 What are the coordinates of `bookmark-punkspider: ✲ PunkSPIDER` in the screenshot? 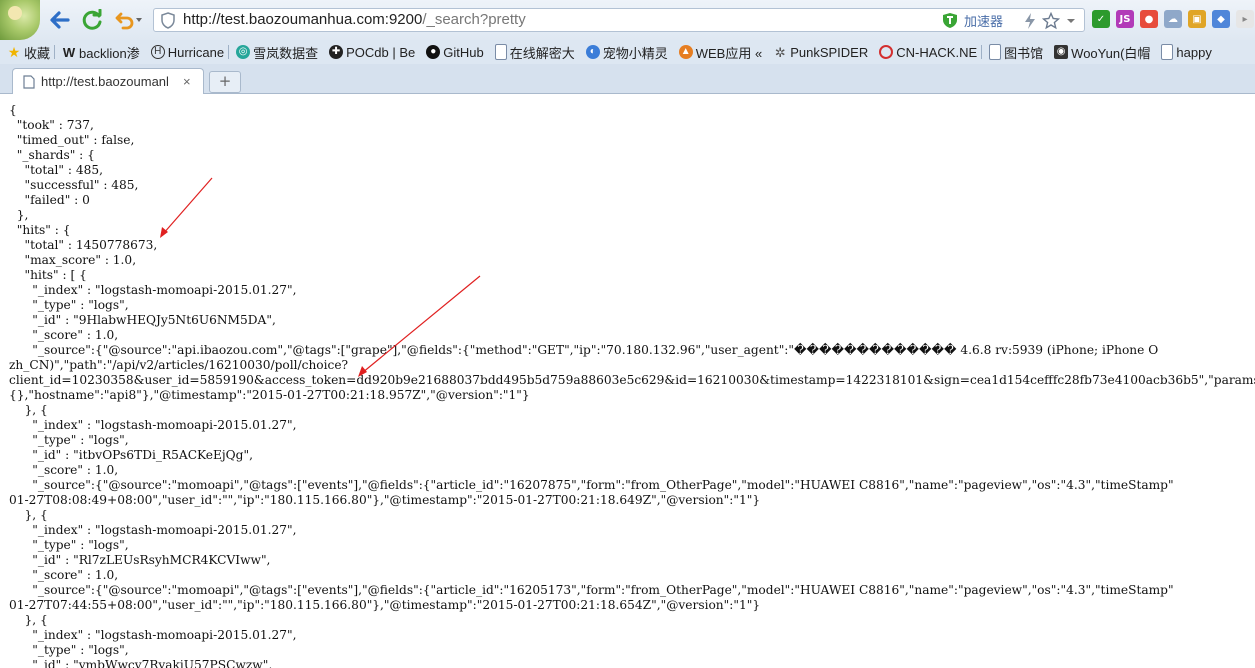 It's located at (821, 52).